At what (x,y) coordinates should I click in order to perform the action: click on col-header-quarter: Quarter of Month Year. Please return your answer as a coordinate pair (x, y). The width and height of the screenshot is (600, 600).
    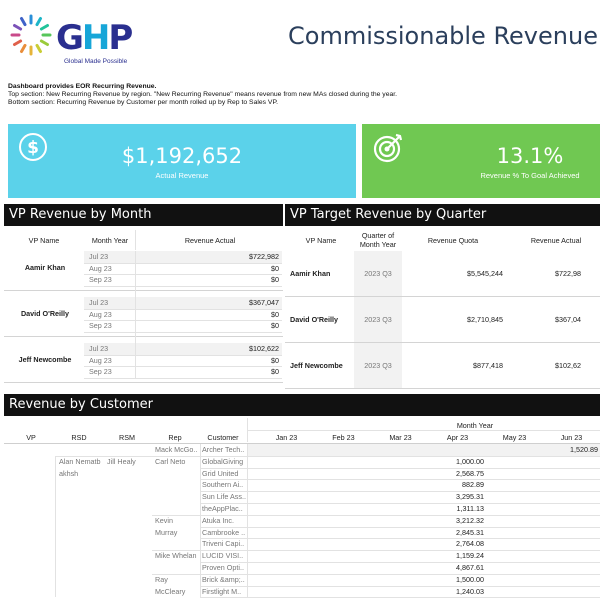
    Looking at the image, I should click on (378, 240).